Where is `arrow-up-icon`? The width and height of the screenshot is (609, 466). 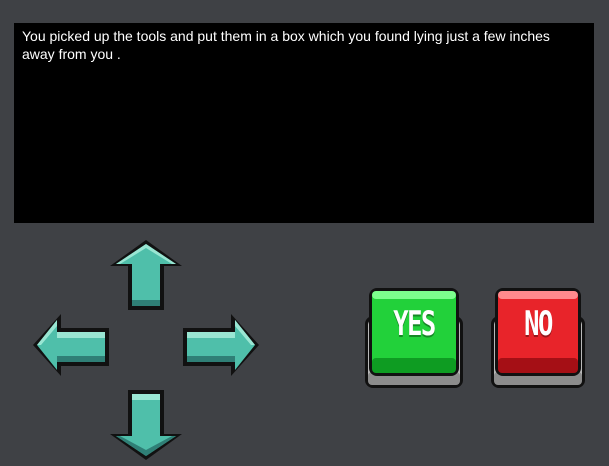
arrow-up-icon is located at coordinates (146, 275).